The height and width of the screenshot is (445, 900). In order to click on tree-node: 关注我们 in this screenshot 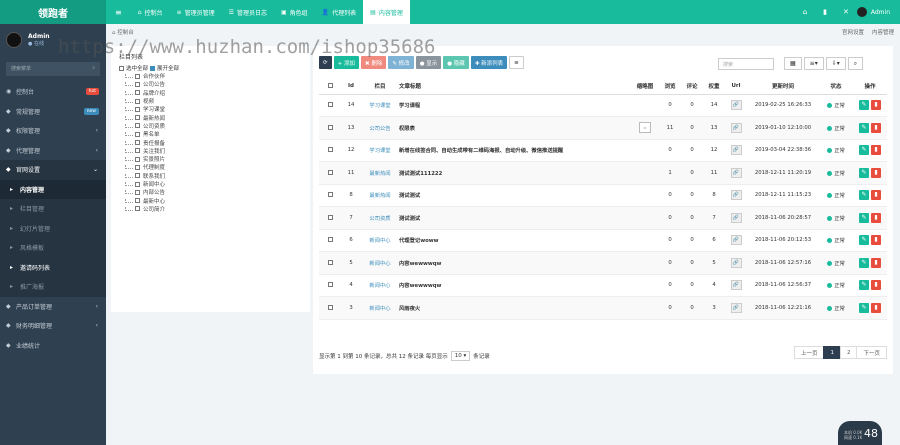, I will do `click(145, 151)`.